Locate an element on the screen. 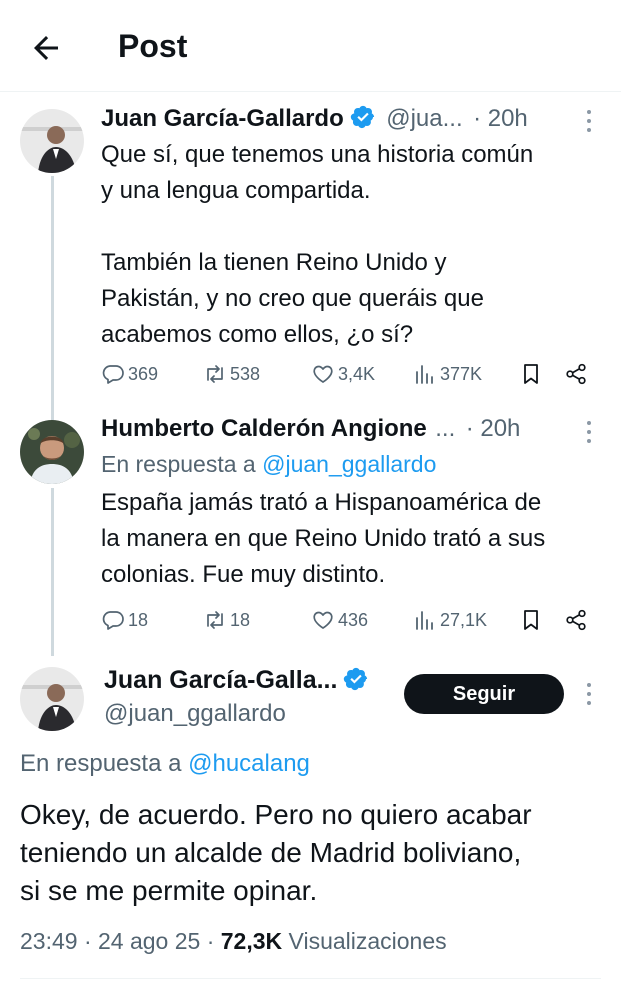  like-count: 3,4K is located at coordinates (357, 373).